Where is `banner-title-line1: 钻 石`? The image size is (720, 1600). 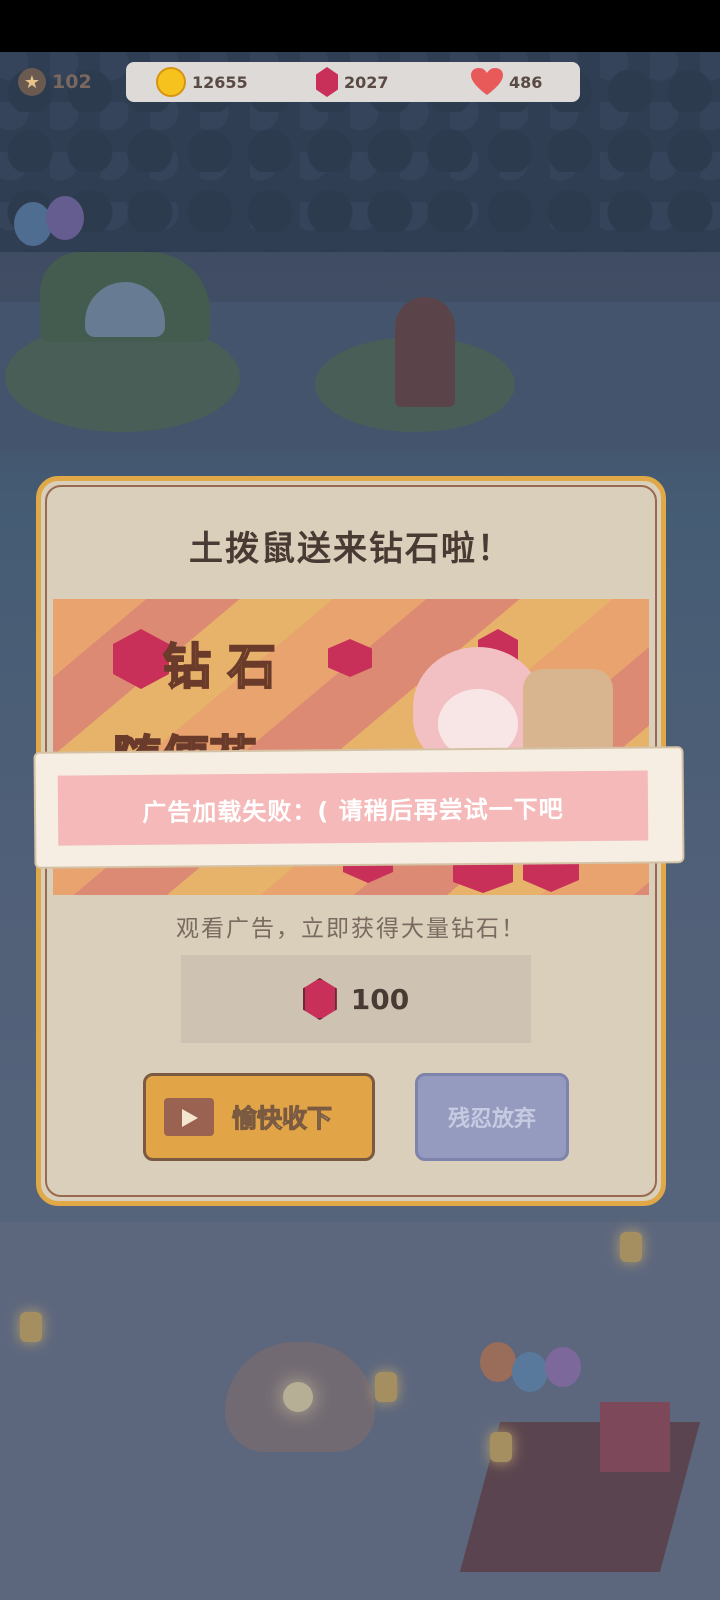 banner-title-line1: 钻 石 is located at coordinates (219, 667).